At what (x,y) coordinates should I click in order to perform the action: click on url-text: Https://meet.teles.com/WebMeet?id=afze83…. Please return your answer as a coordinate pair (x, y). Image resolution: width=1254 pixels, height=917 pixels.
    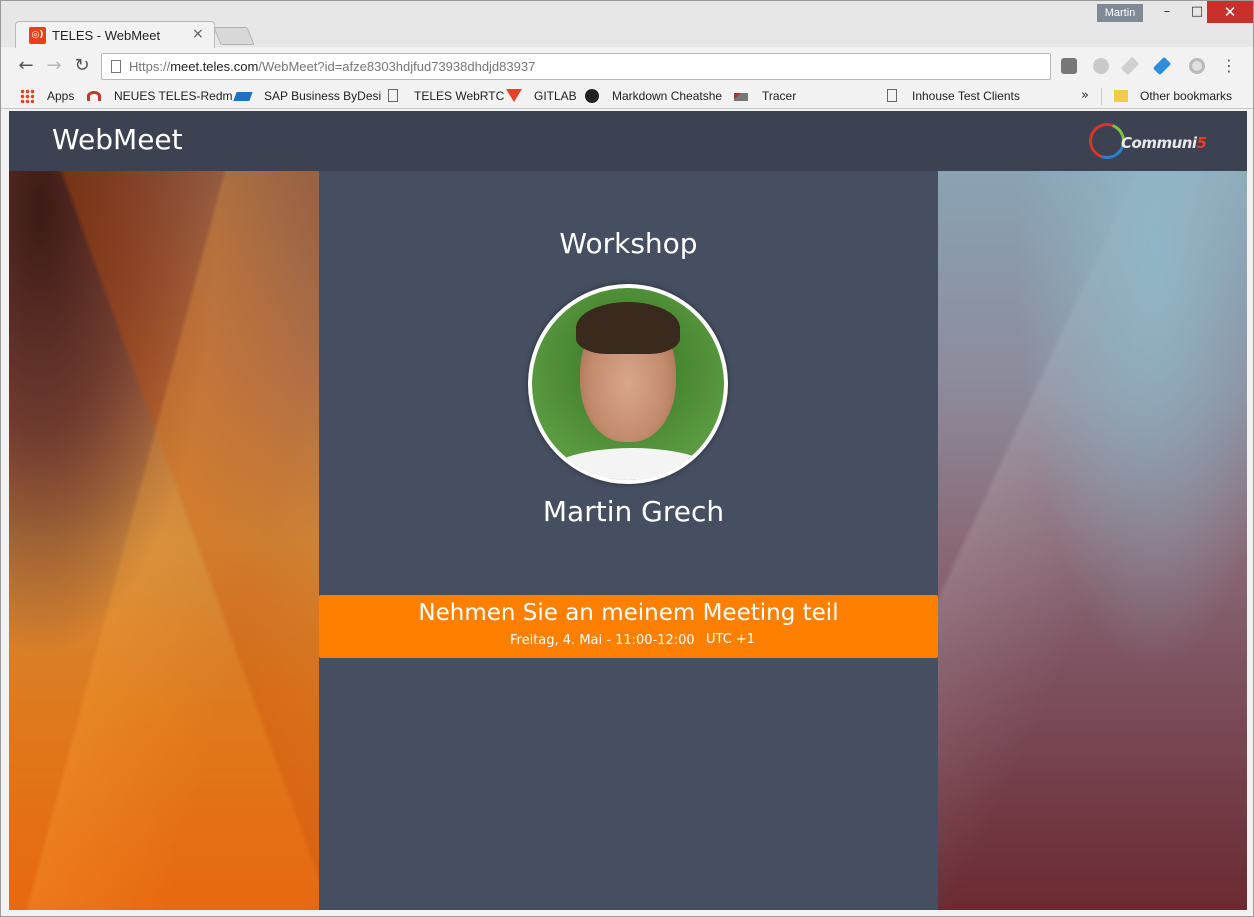
    Looking at the image, I should click on (332, 66).